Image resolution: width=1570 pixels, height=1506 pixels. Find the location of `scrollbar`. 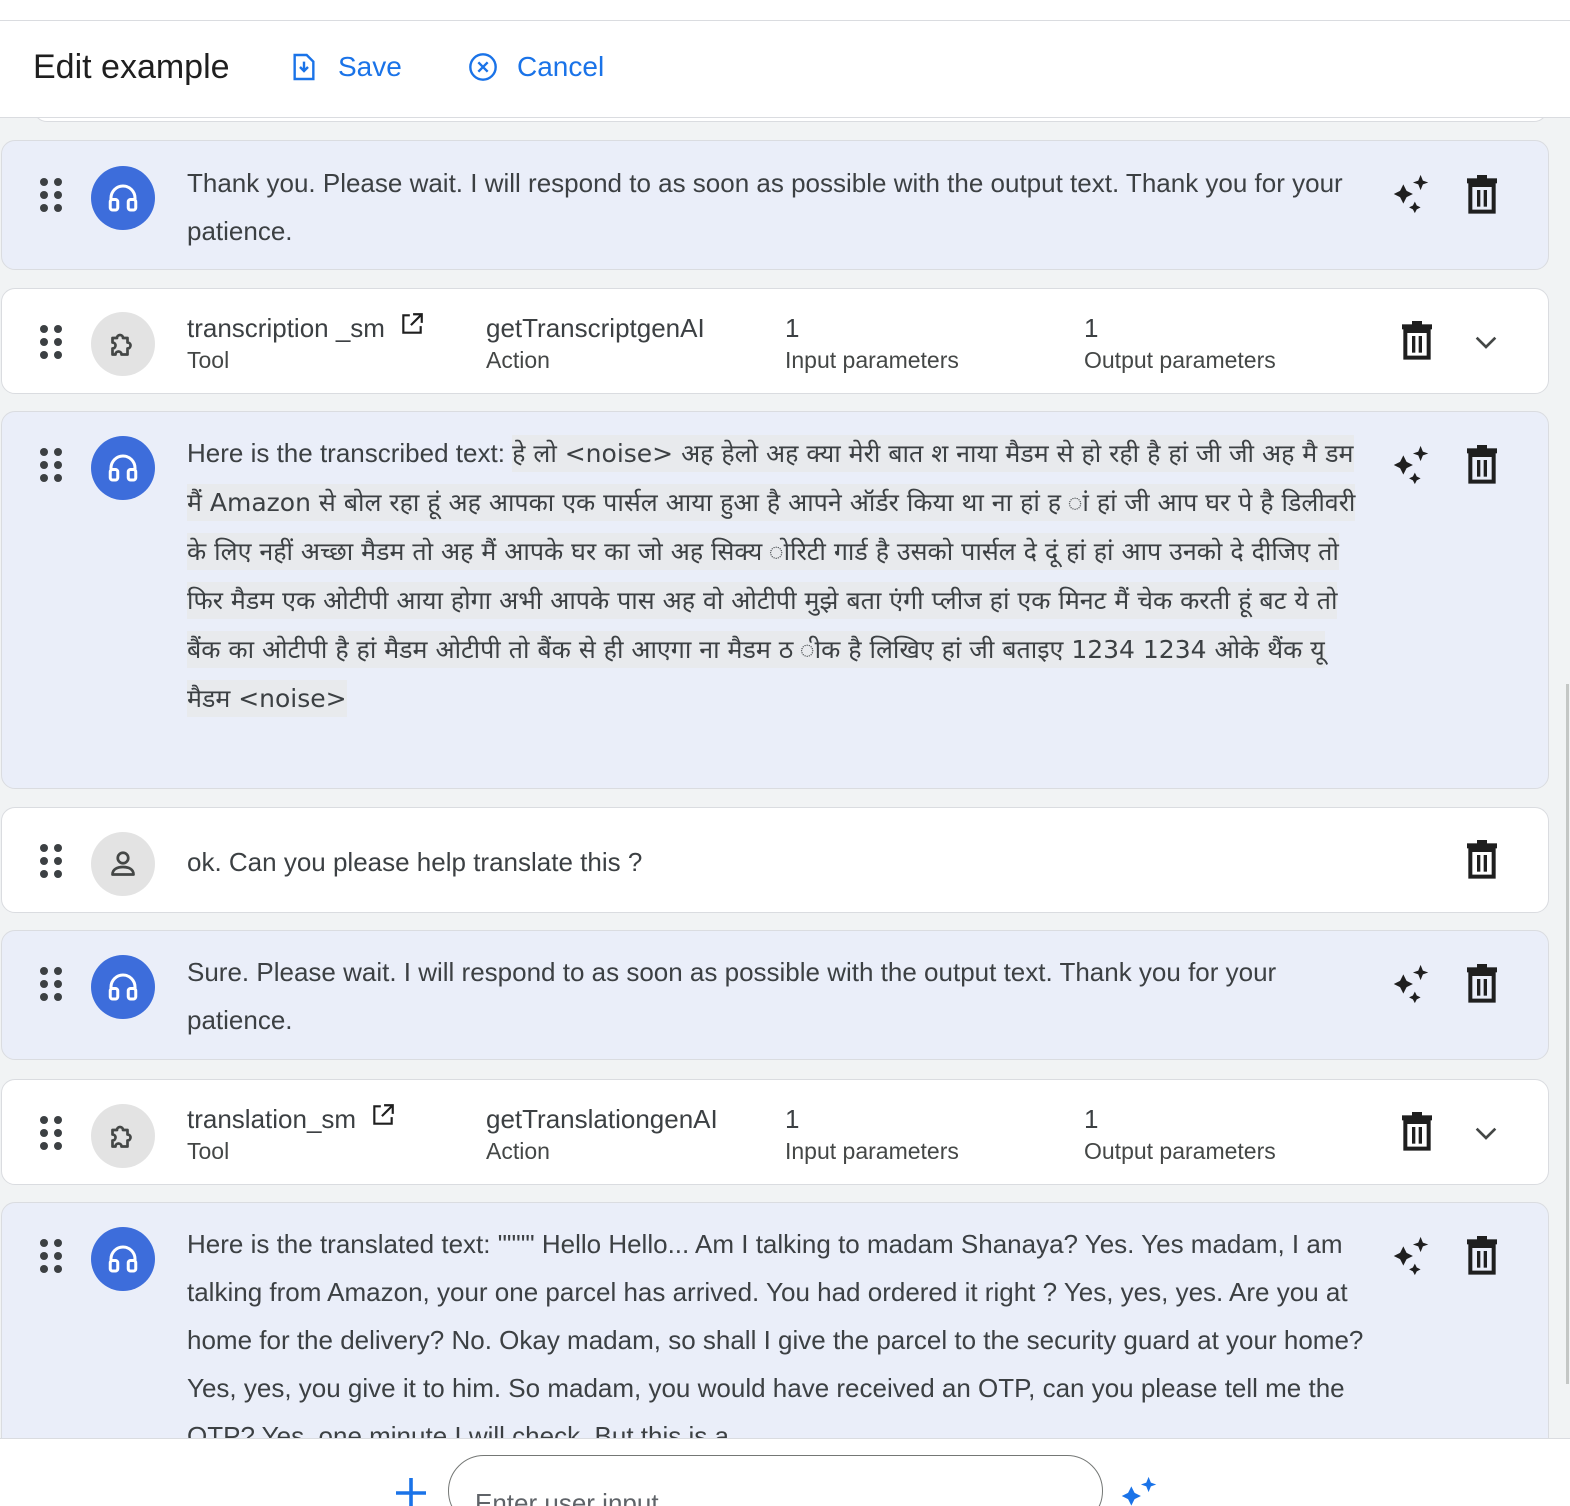

scrollbar is located at coordinates (1567, 1034).